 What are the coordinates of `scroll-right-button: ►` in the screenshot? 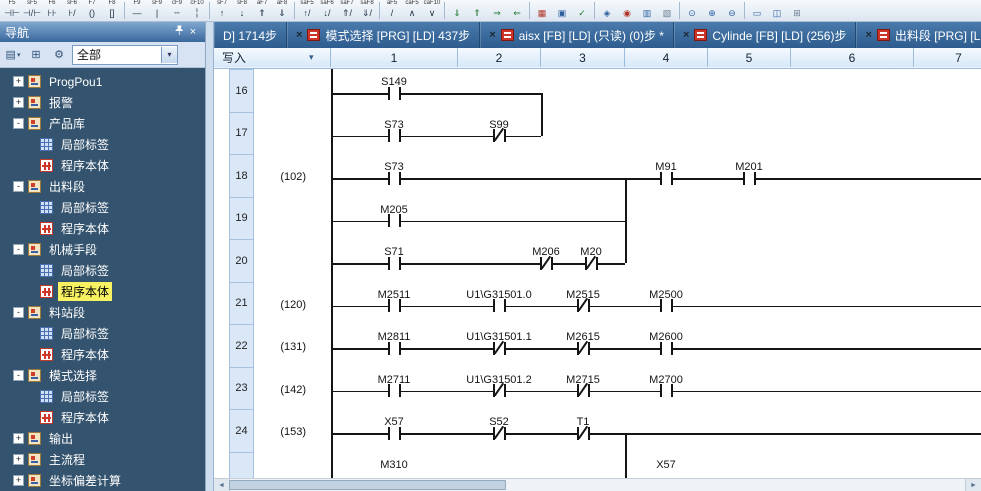 It's located at (973, 485).